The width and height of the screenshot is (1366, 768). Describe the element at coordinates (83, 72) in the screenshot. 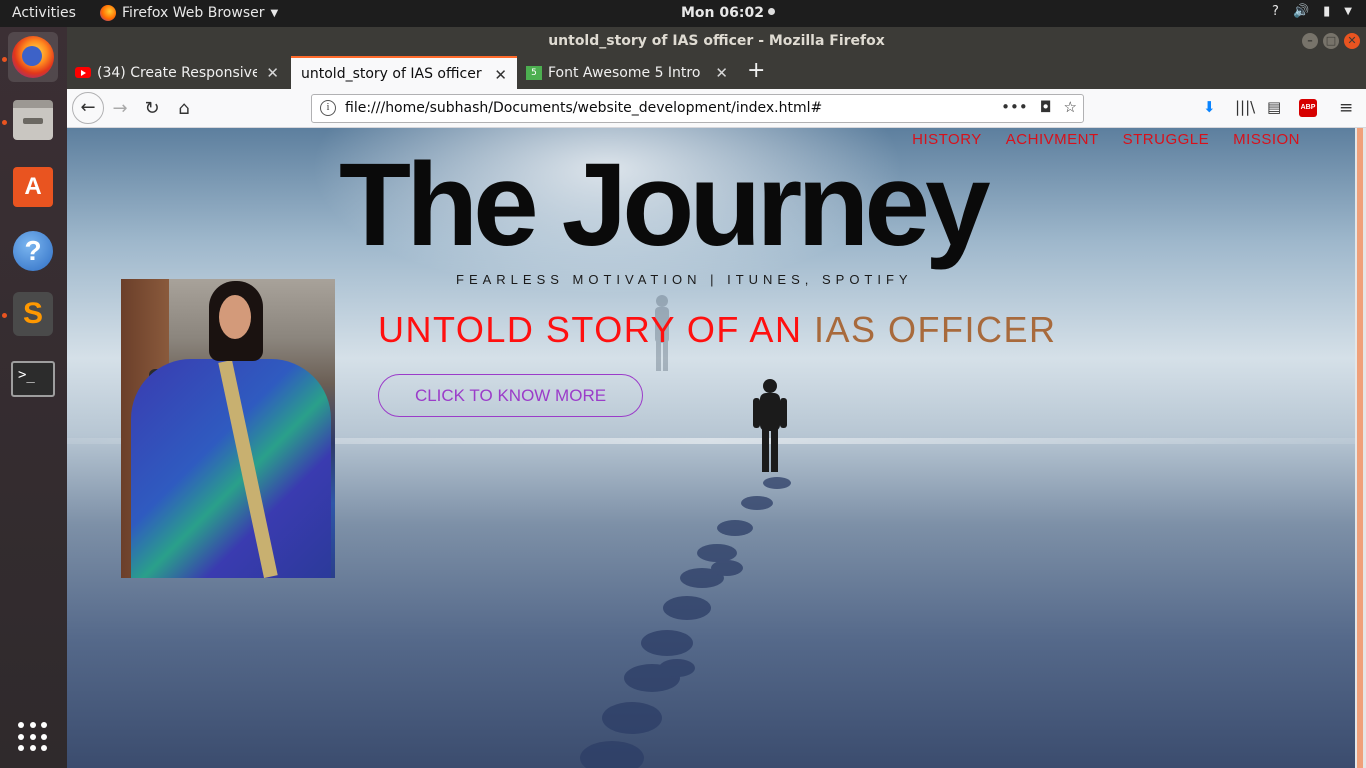

I see `youtube-icon` at that location.